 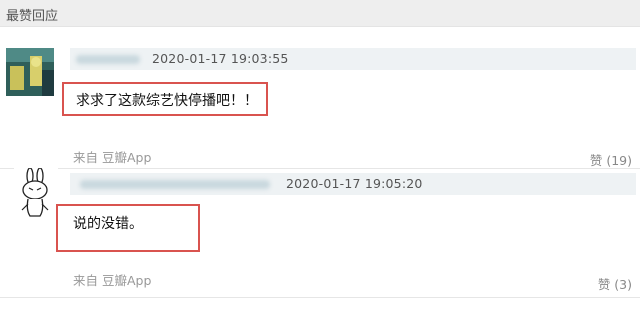 I want to click on comment-text-box: 求求了这款综艺快停播吧！！, so click(x=165, y=99).